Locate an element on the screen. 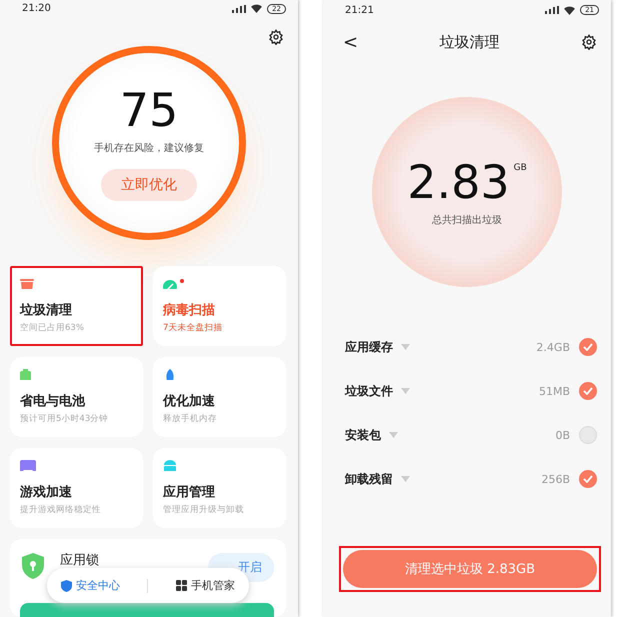 The height and width of the screenshot is (617, 620). bottom-tab: 安全中心 is located at coordinates (90, 585).